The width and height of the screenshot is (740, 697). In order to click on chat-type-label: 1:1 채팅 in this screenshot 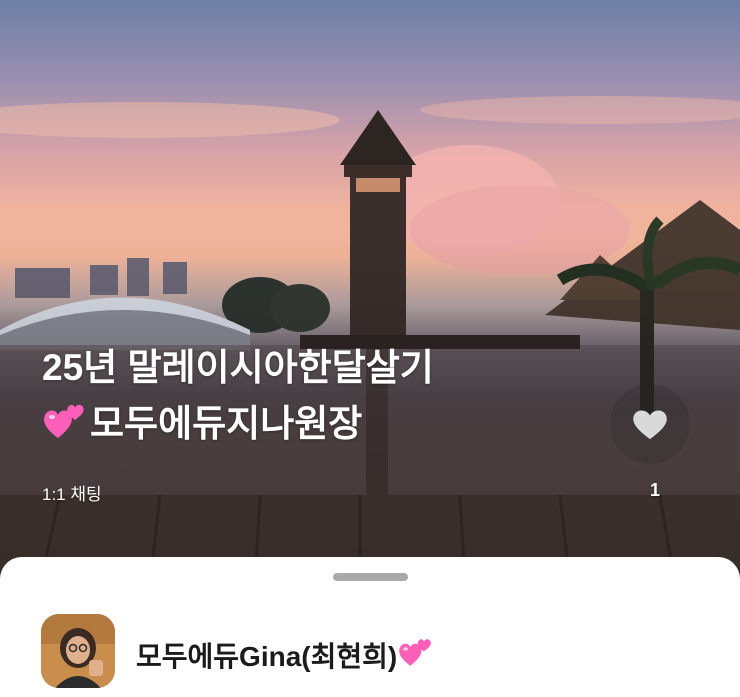, I will do `click(72, 494)`.